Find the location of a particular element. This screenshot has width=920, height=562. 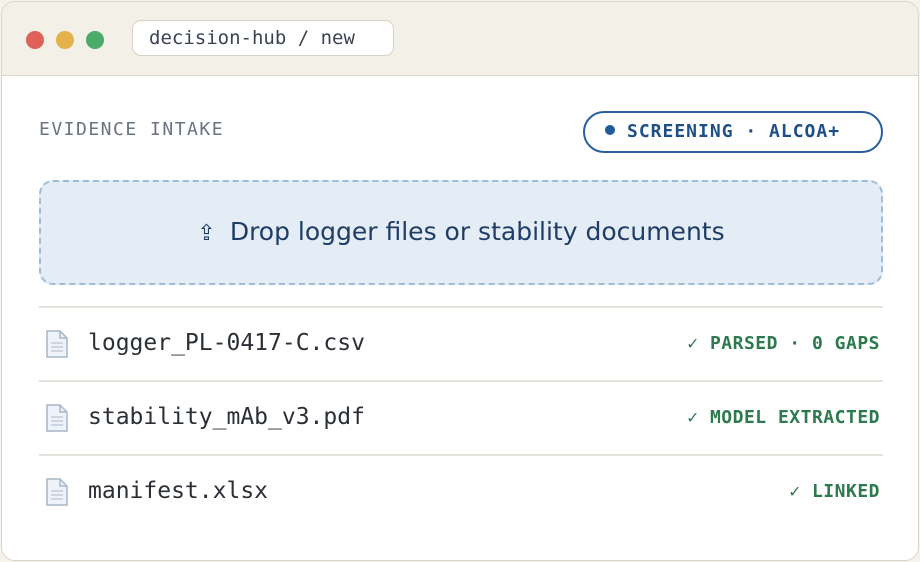

dropzone-label: Drop logger files or stability documents is located at coordinates (477, 231).